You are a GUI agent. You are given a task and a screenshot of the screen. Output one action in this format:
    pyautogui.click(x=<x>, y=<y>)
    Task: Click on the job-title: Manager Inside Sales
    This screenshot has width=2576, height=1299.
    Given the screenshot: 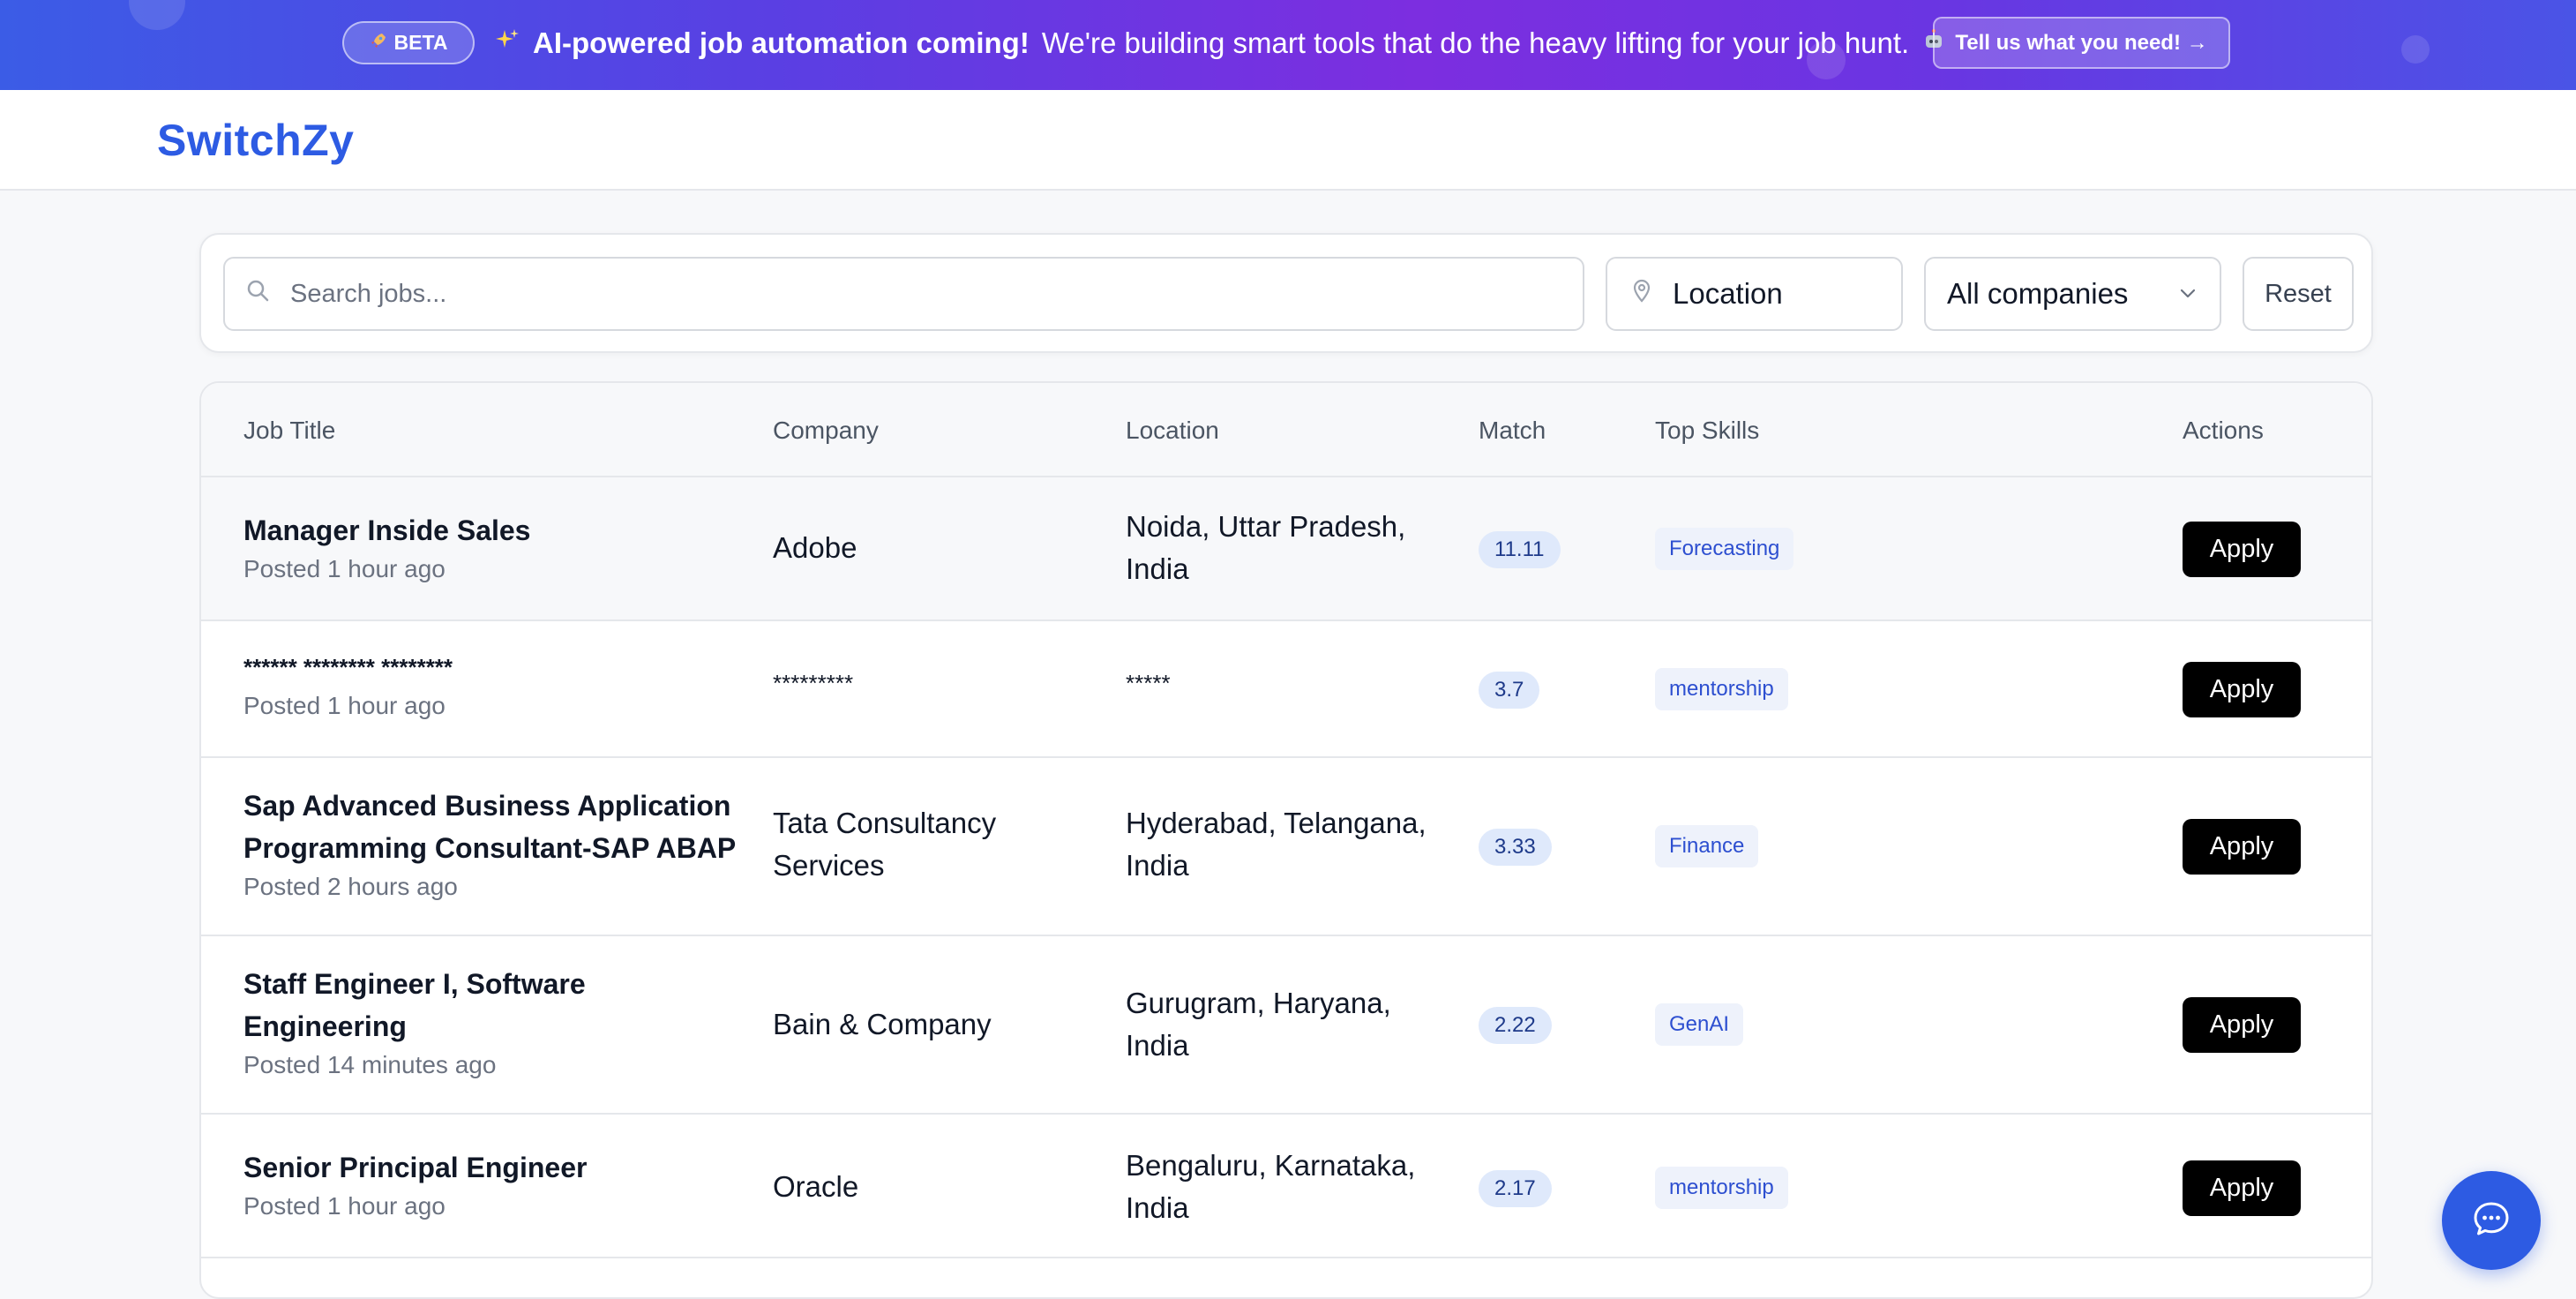 What is the action you would take?
    pyautogui.click(x=508, y=530)
    